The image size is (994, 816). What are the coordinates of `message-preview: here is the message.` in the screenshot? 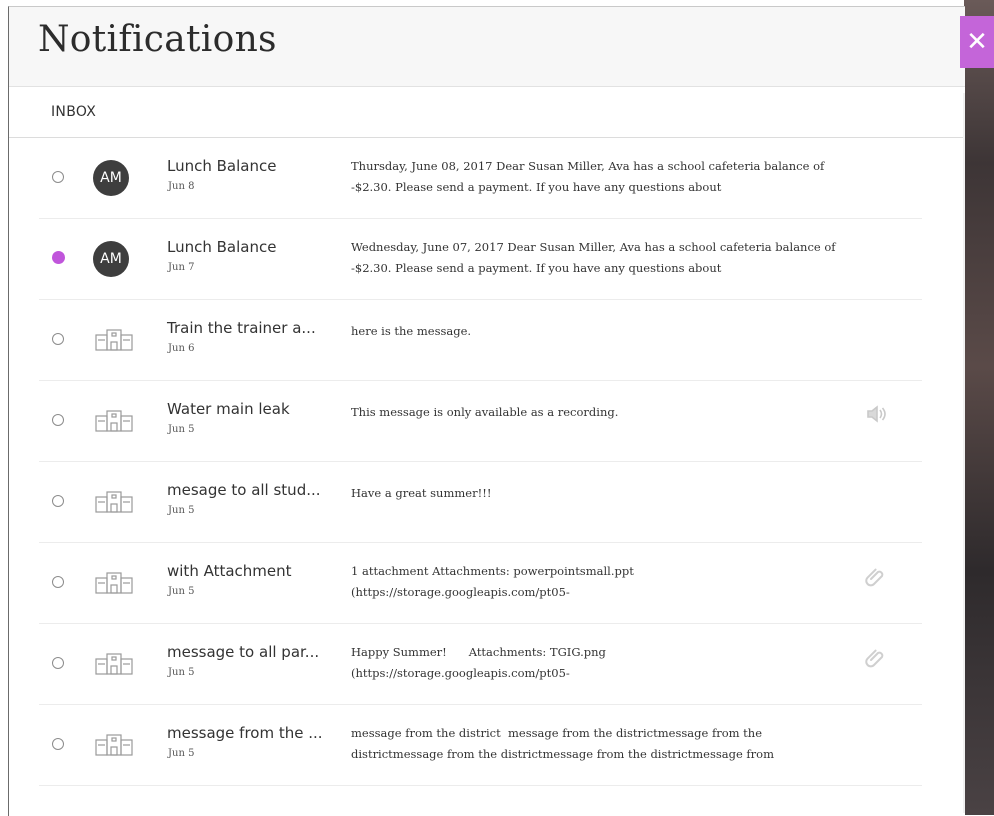 It's located at (411, 331).